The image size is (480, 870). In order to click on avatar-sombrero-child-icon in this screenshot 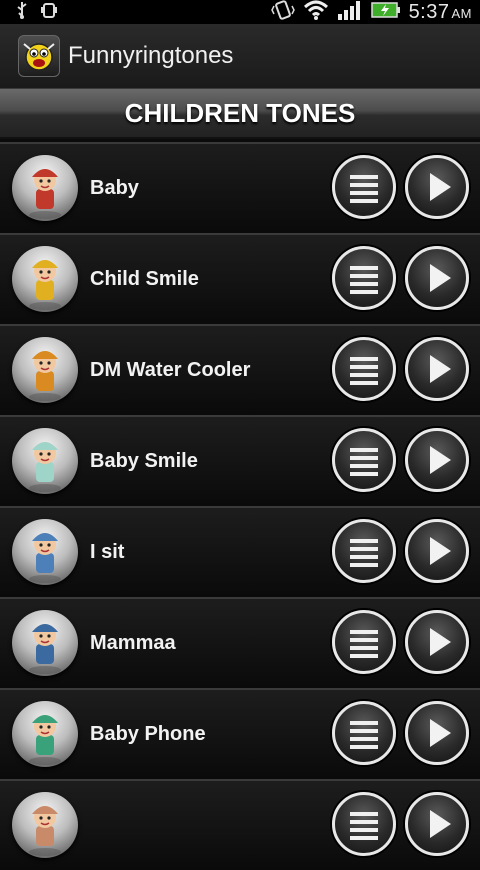, I will do `click(45, 279)`.